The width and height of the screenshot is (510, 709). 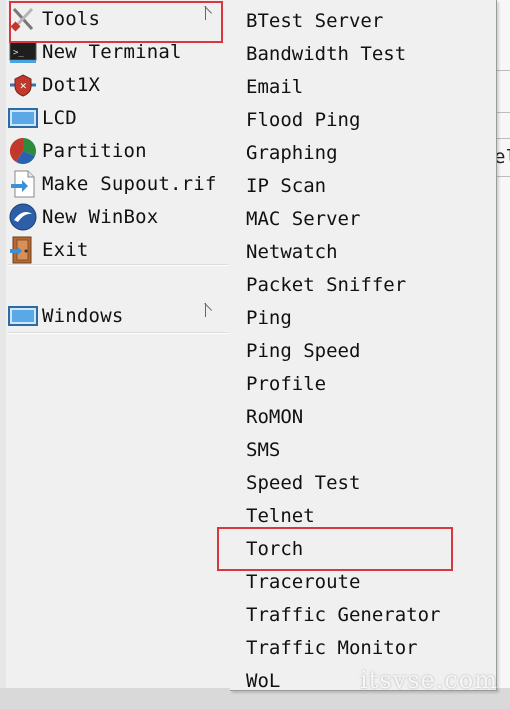 I want to click on windows-icon, so click(x=23, y=316).